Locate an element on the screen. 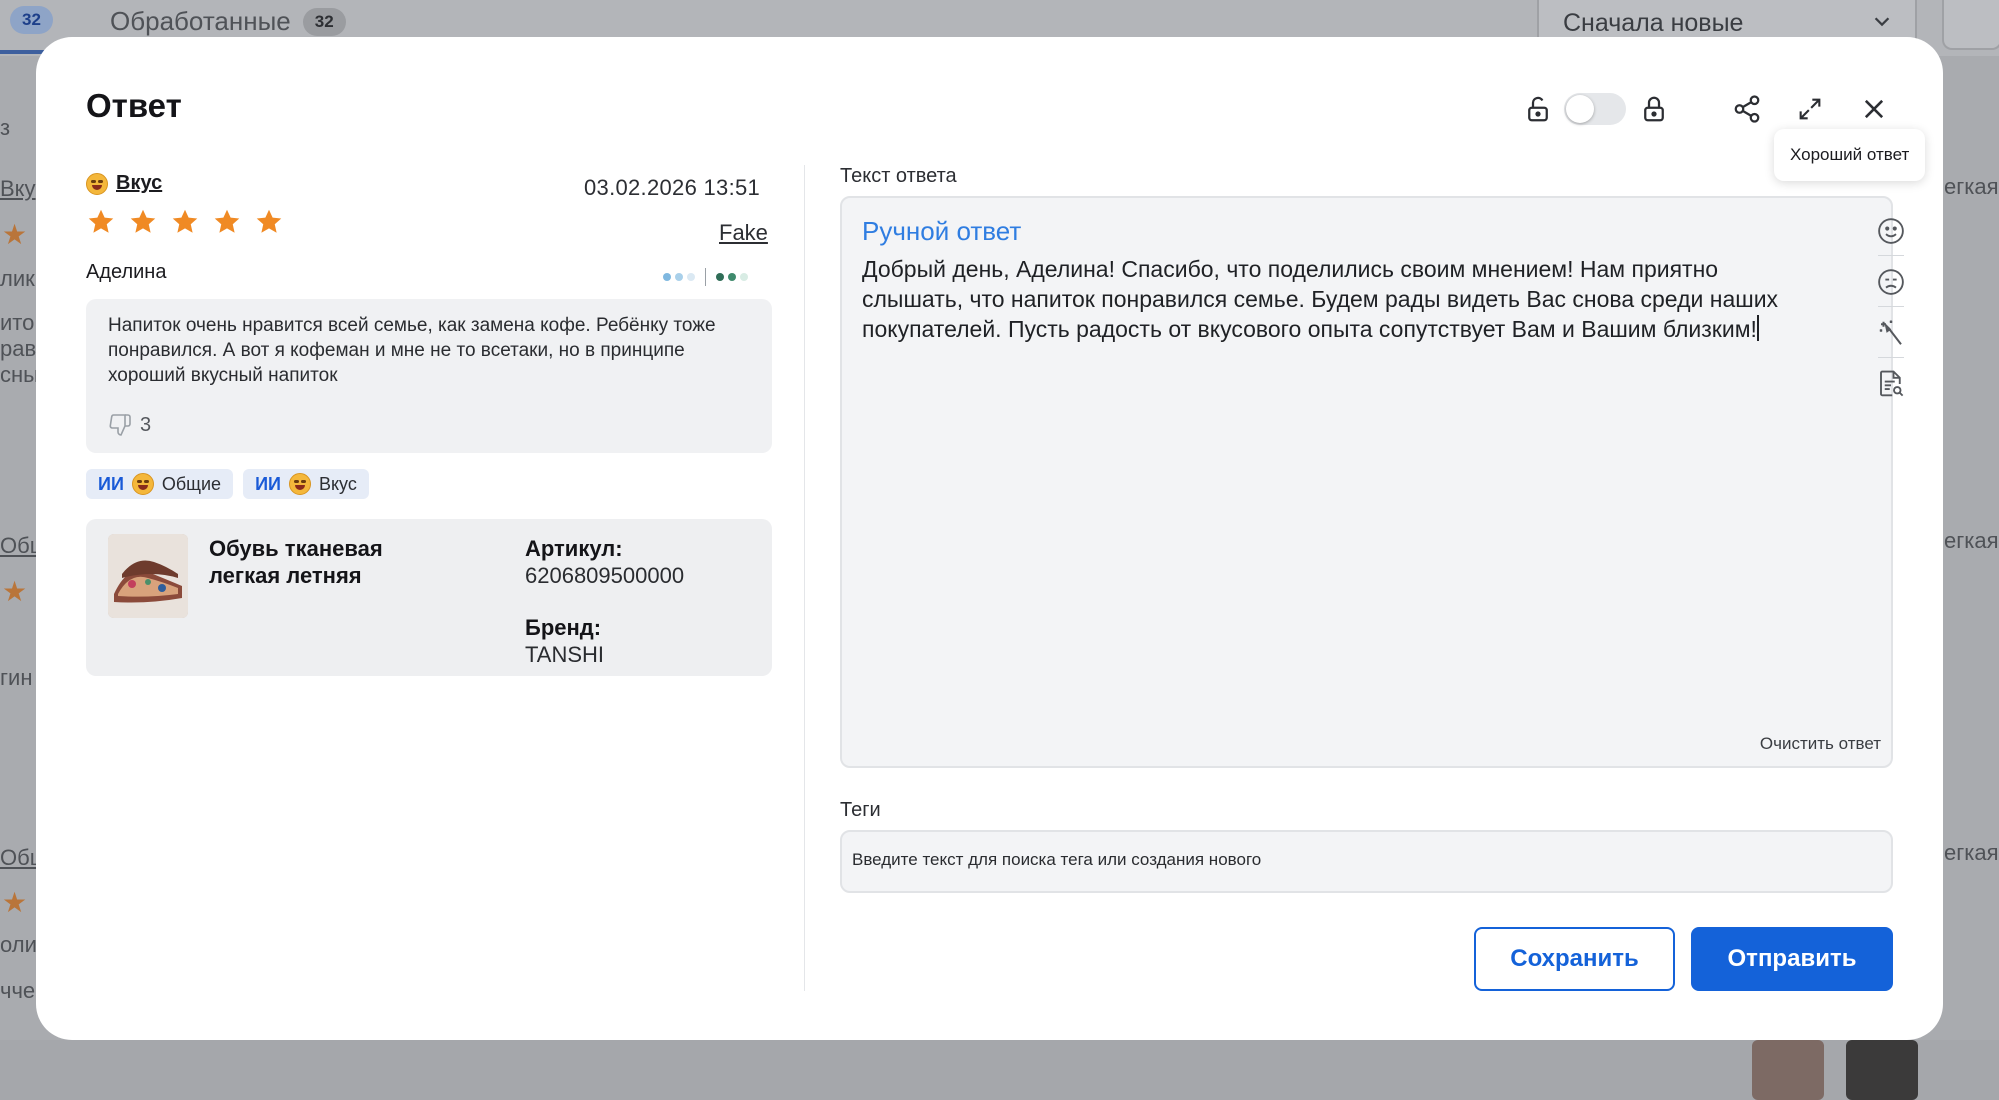 The width and height of the screenshot is (1999, 1100). fake-link: Fake is located at coordinates (743, 233).